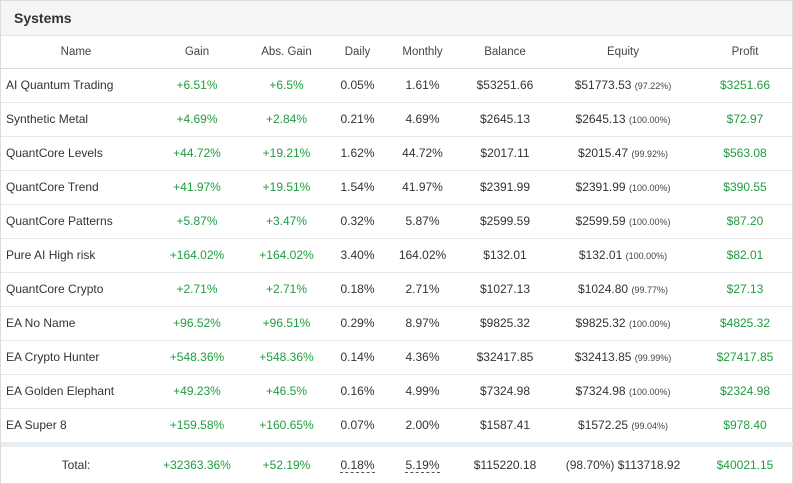 Image resolution: width=793 pixels, height=484 pixels. Describe the element at coordinates (505, 289) in the screenshot. I see `balance-cell: $1027.13` at that location.